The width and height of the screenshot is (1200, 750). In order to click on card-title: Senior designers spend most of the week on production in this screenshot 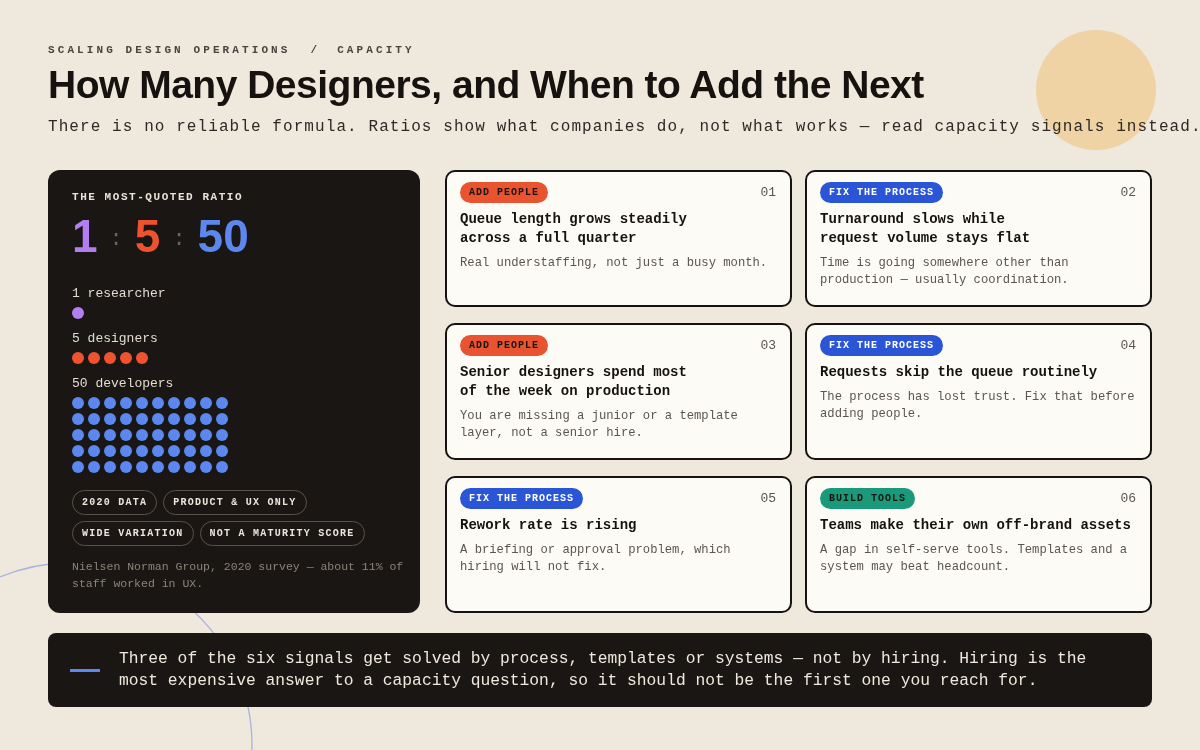, I will do `click(574, 382)`.